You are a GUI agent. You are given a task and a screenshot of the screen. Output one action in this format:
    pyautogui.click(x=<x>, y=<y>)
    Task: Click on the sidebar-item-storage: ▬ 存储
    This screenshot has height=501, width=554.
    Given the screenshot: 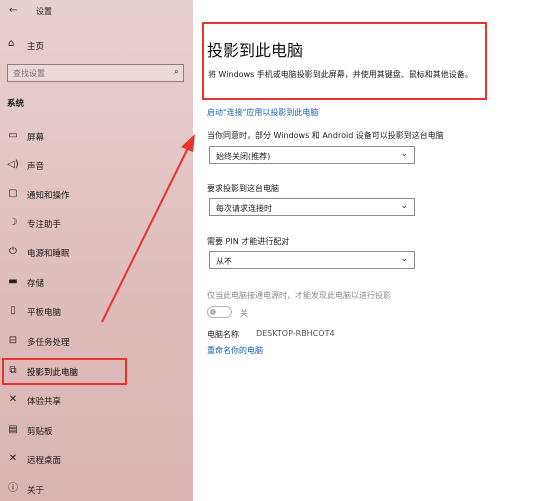 What is the action you would take?
    pyautogui.click(x=96, y=283)
    